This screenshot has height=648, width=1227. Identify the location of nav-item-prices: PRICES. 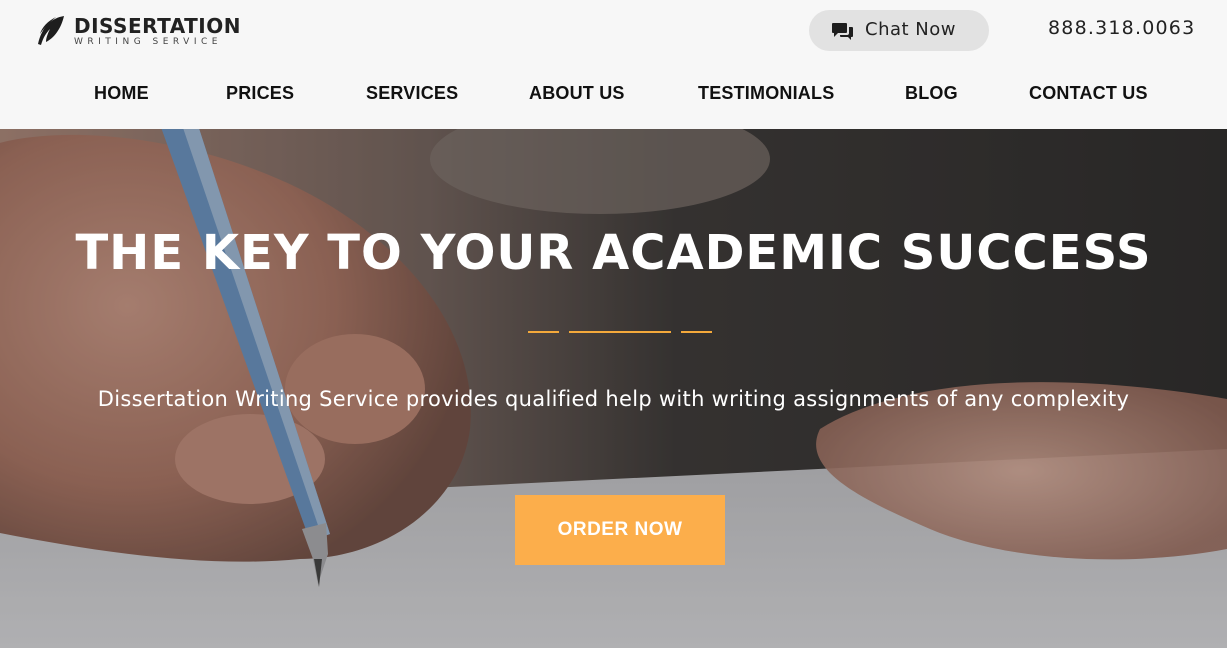
(260, 93).